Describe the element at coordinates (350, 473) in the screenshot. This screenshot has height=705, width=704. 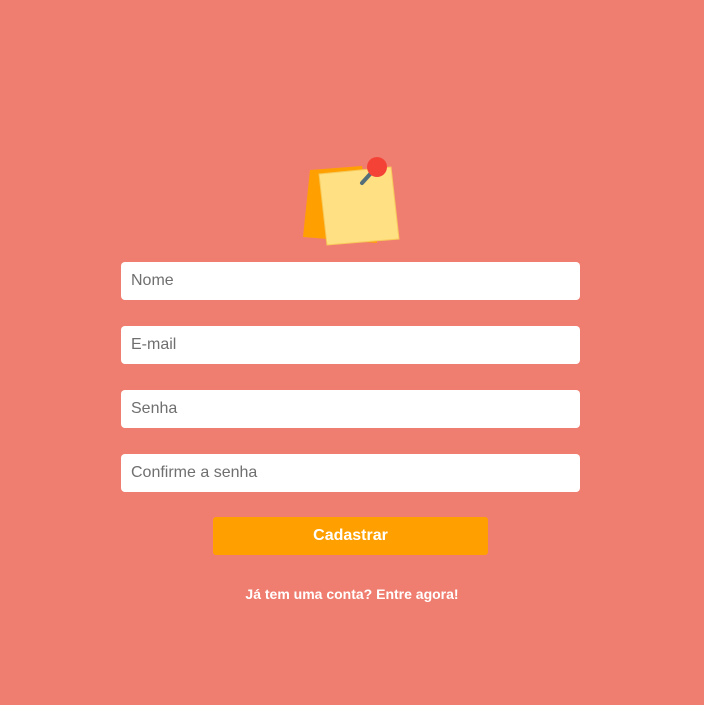
I see `confirm-password-field` at that location.